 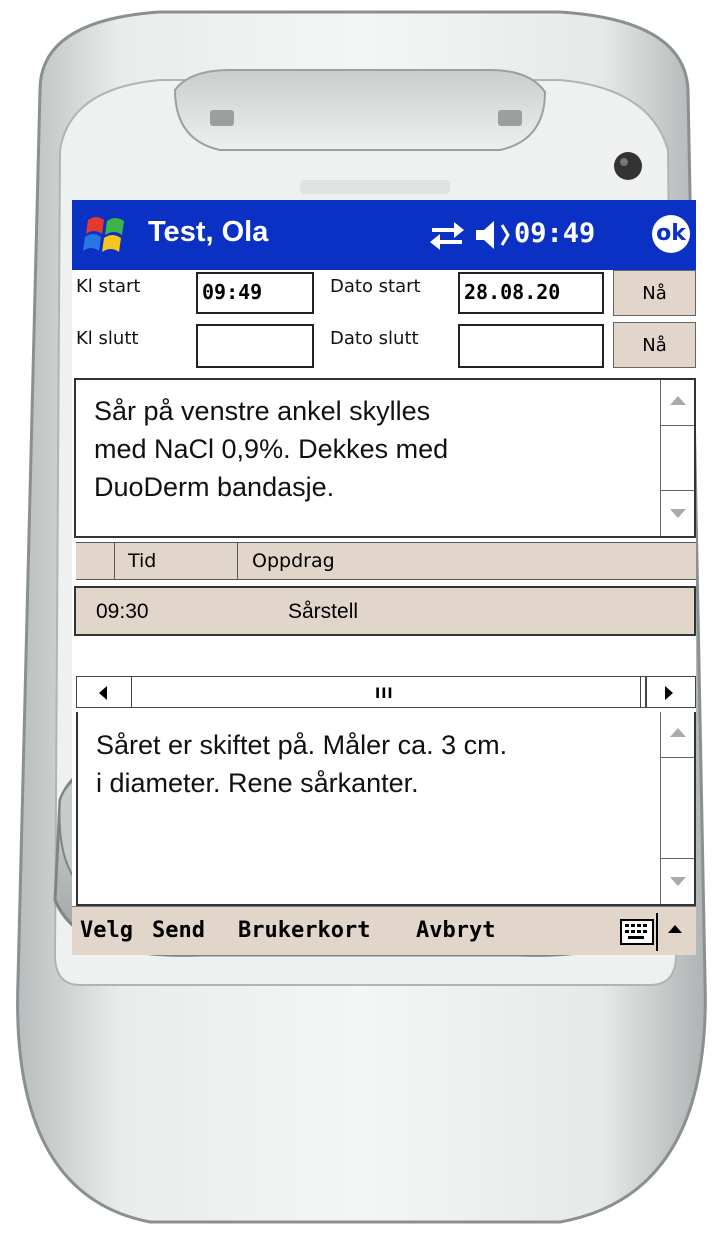 What do you see at coordinates (637, 932) in the screenshot?
I see `keyboard-icon` at bounding box center [637, 932].